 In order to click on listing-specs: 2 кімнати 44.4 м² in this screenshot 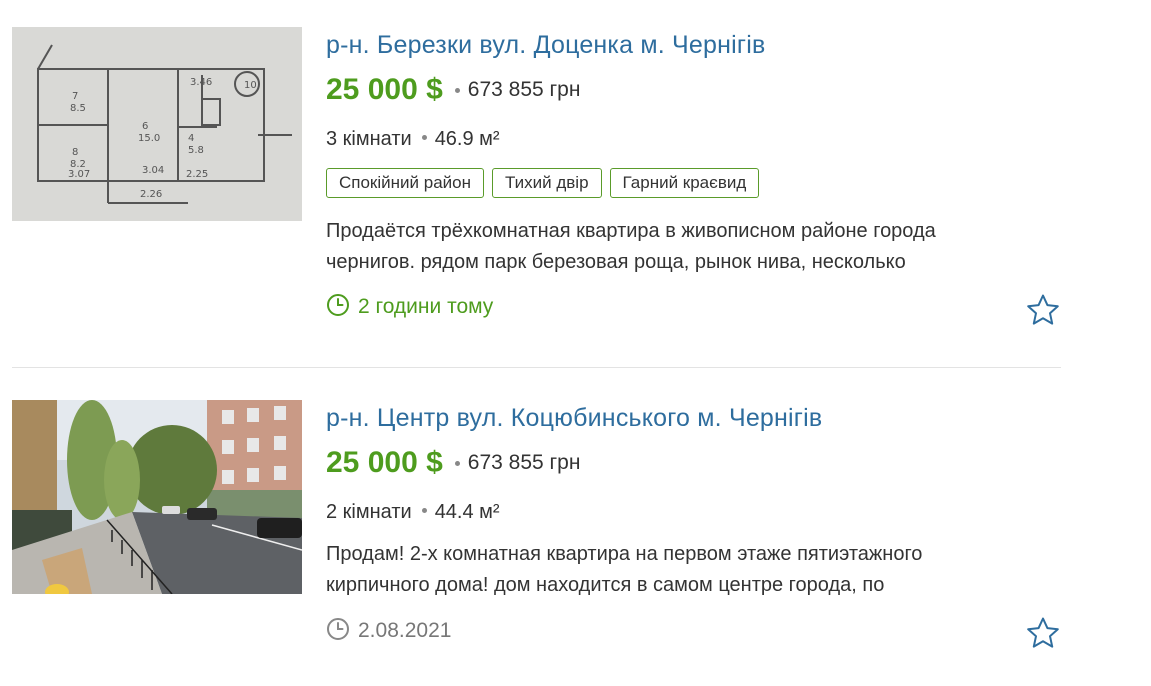, I will do `click(413, 512)`.